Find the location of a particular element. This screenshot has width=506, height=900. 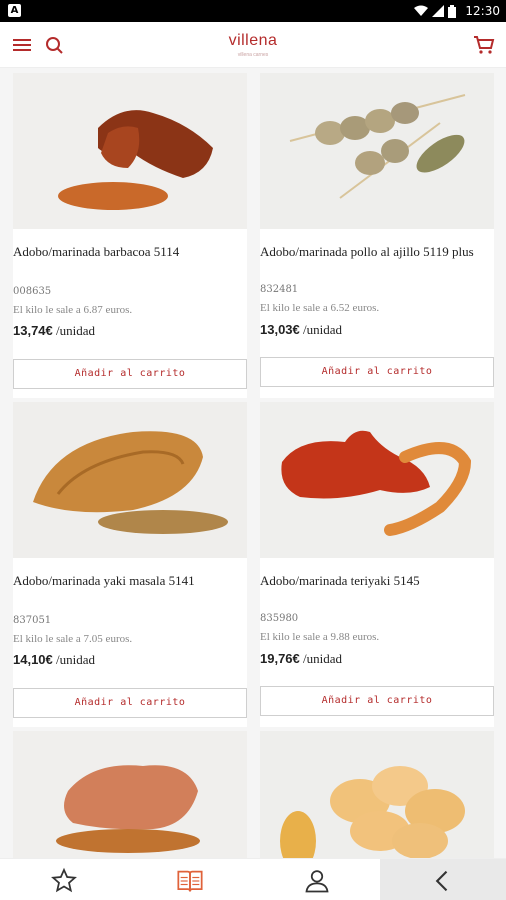

product-code: 837051 is located at coordinates (32, 620).